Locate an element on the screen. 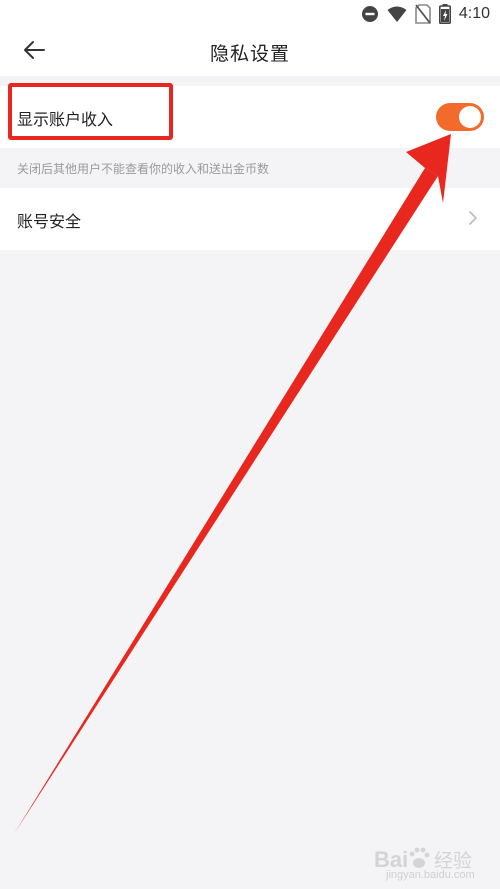 The image size is (500, 889). watermark-url: jingyan.baidu.com is located at coordinates (430, 875).